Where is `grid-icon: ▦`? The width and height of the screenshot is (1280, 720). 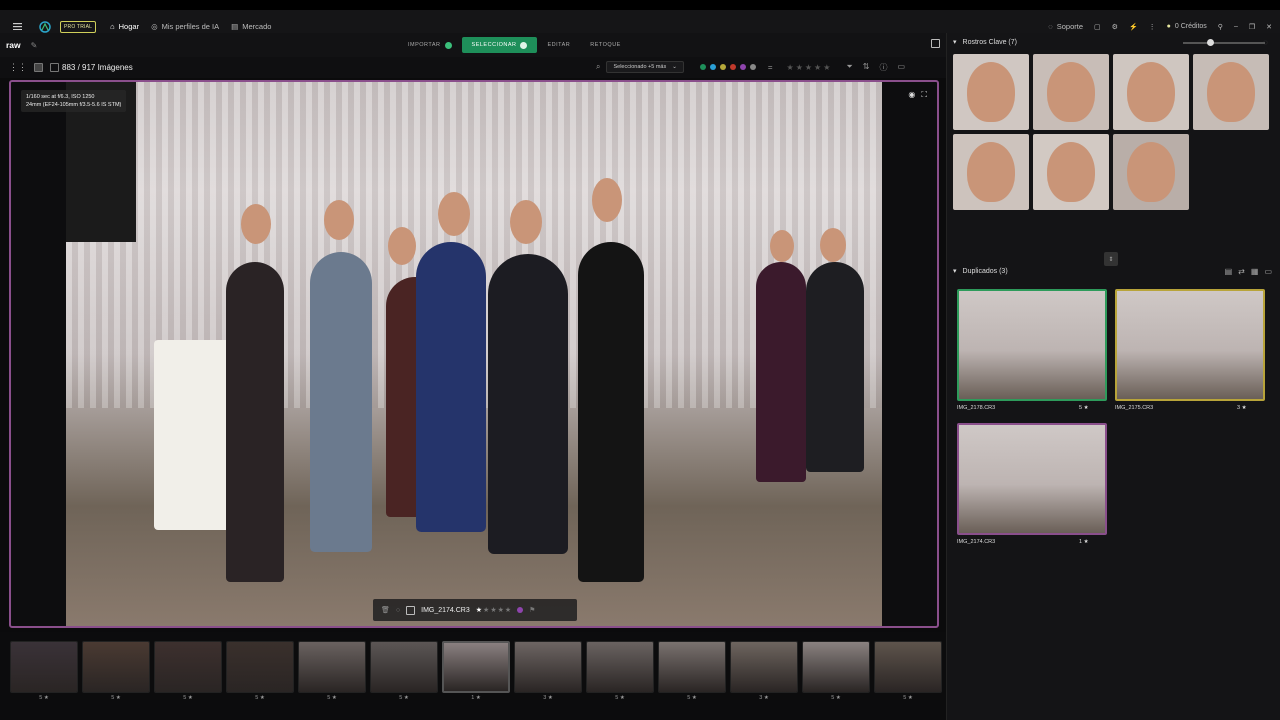
grid-icon: ▦ is located at coordinates (1255, 271).